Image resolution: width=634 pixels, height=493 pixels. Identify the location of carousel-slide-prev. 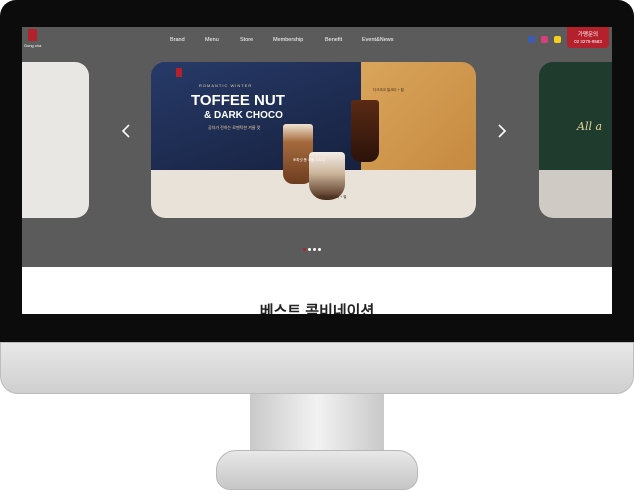
(55, 140).